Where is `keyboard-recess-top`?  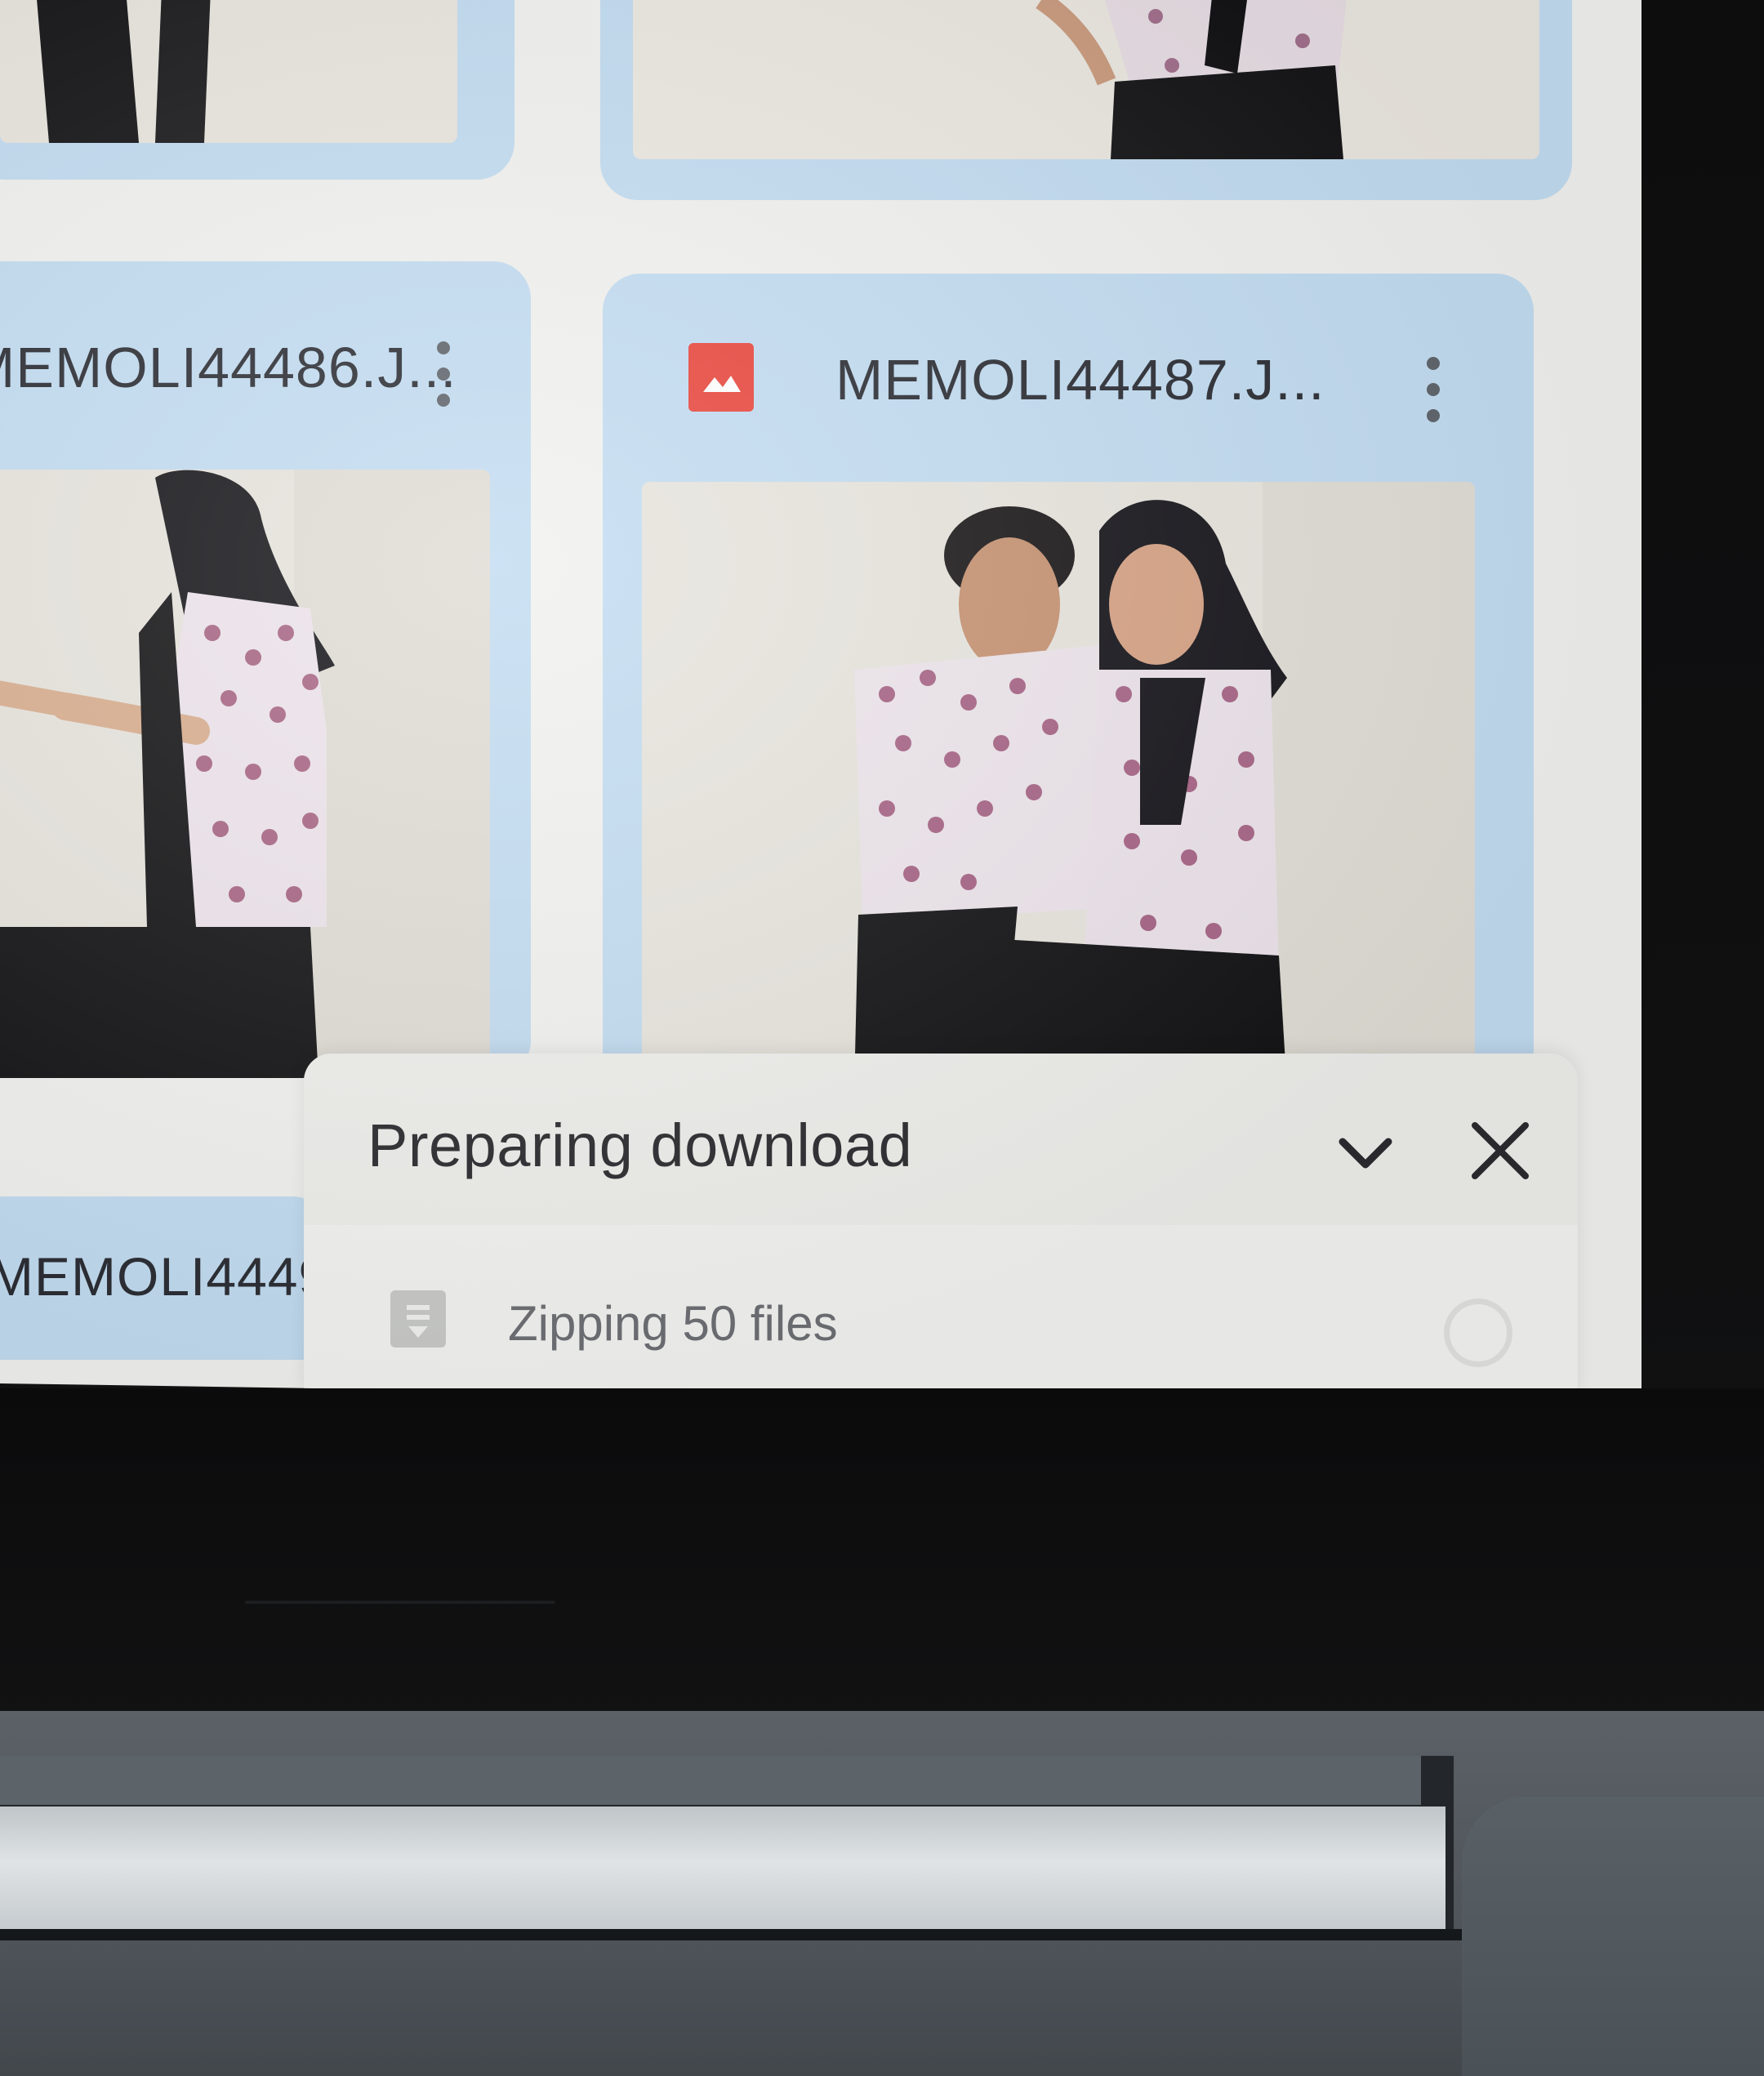
keyboard-recess-top is located at coordinates (710, 1780).